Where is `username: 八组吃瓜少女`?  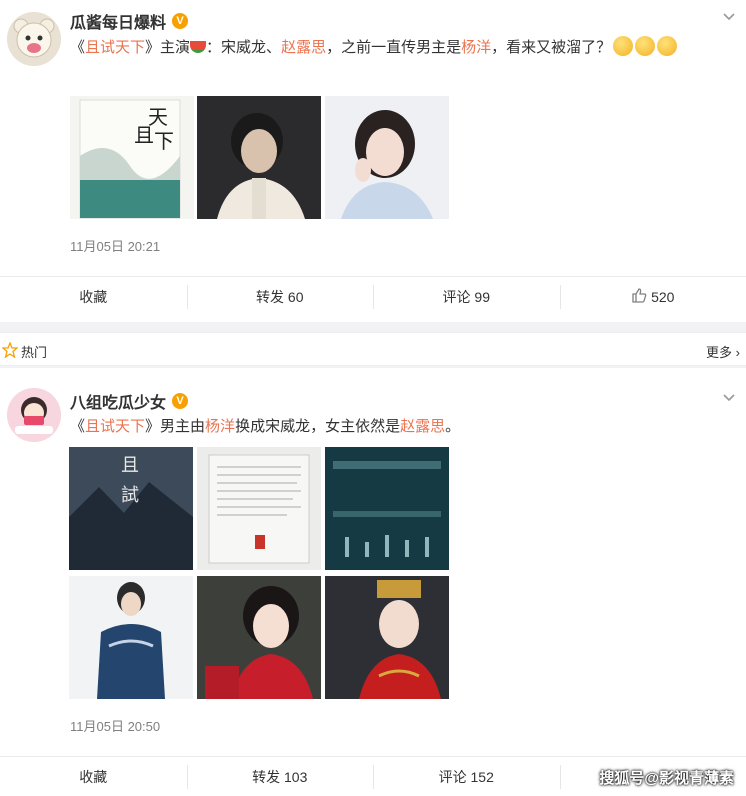 username: 八组吃瓜少女 is located at coordinates (118, 401).